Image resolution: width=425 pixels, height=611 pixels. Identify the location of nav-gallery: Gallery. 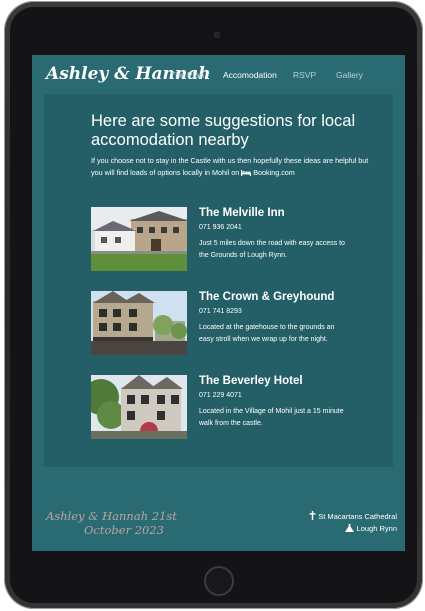
(349, 75).